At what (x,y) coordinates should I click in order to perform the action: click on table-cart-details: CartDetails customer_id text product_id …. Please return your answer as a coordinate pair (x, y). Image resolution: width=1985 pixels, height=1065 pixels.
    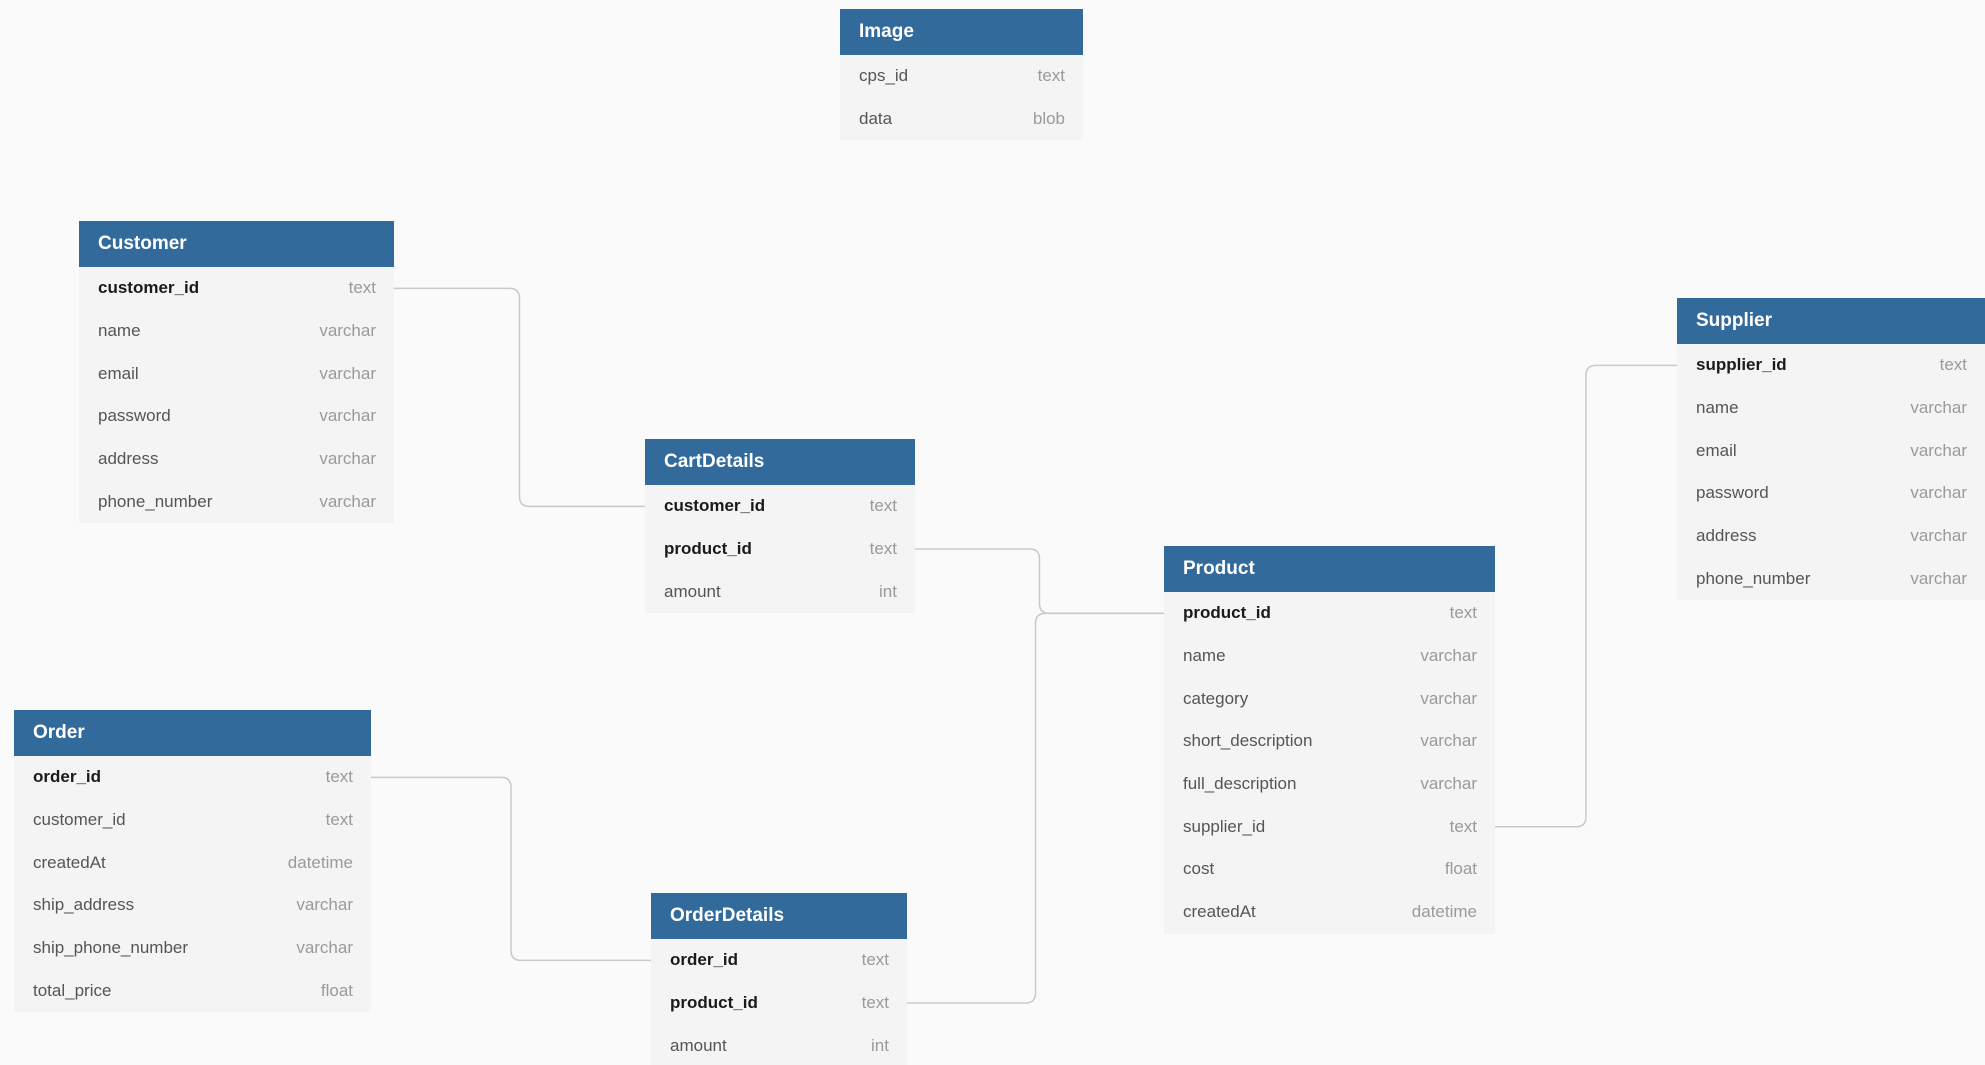
    Looking at the image, I should click on (780, 526).